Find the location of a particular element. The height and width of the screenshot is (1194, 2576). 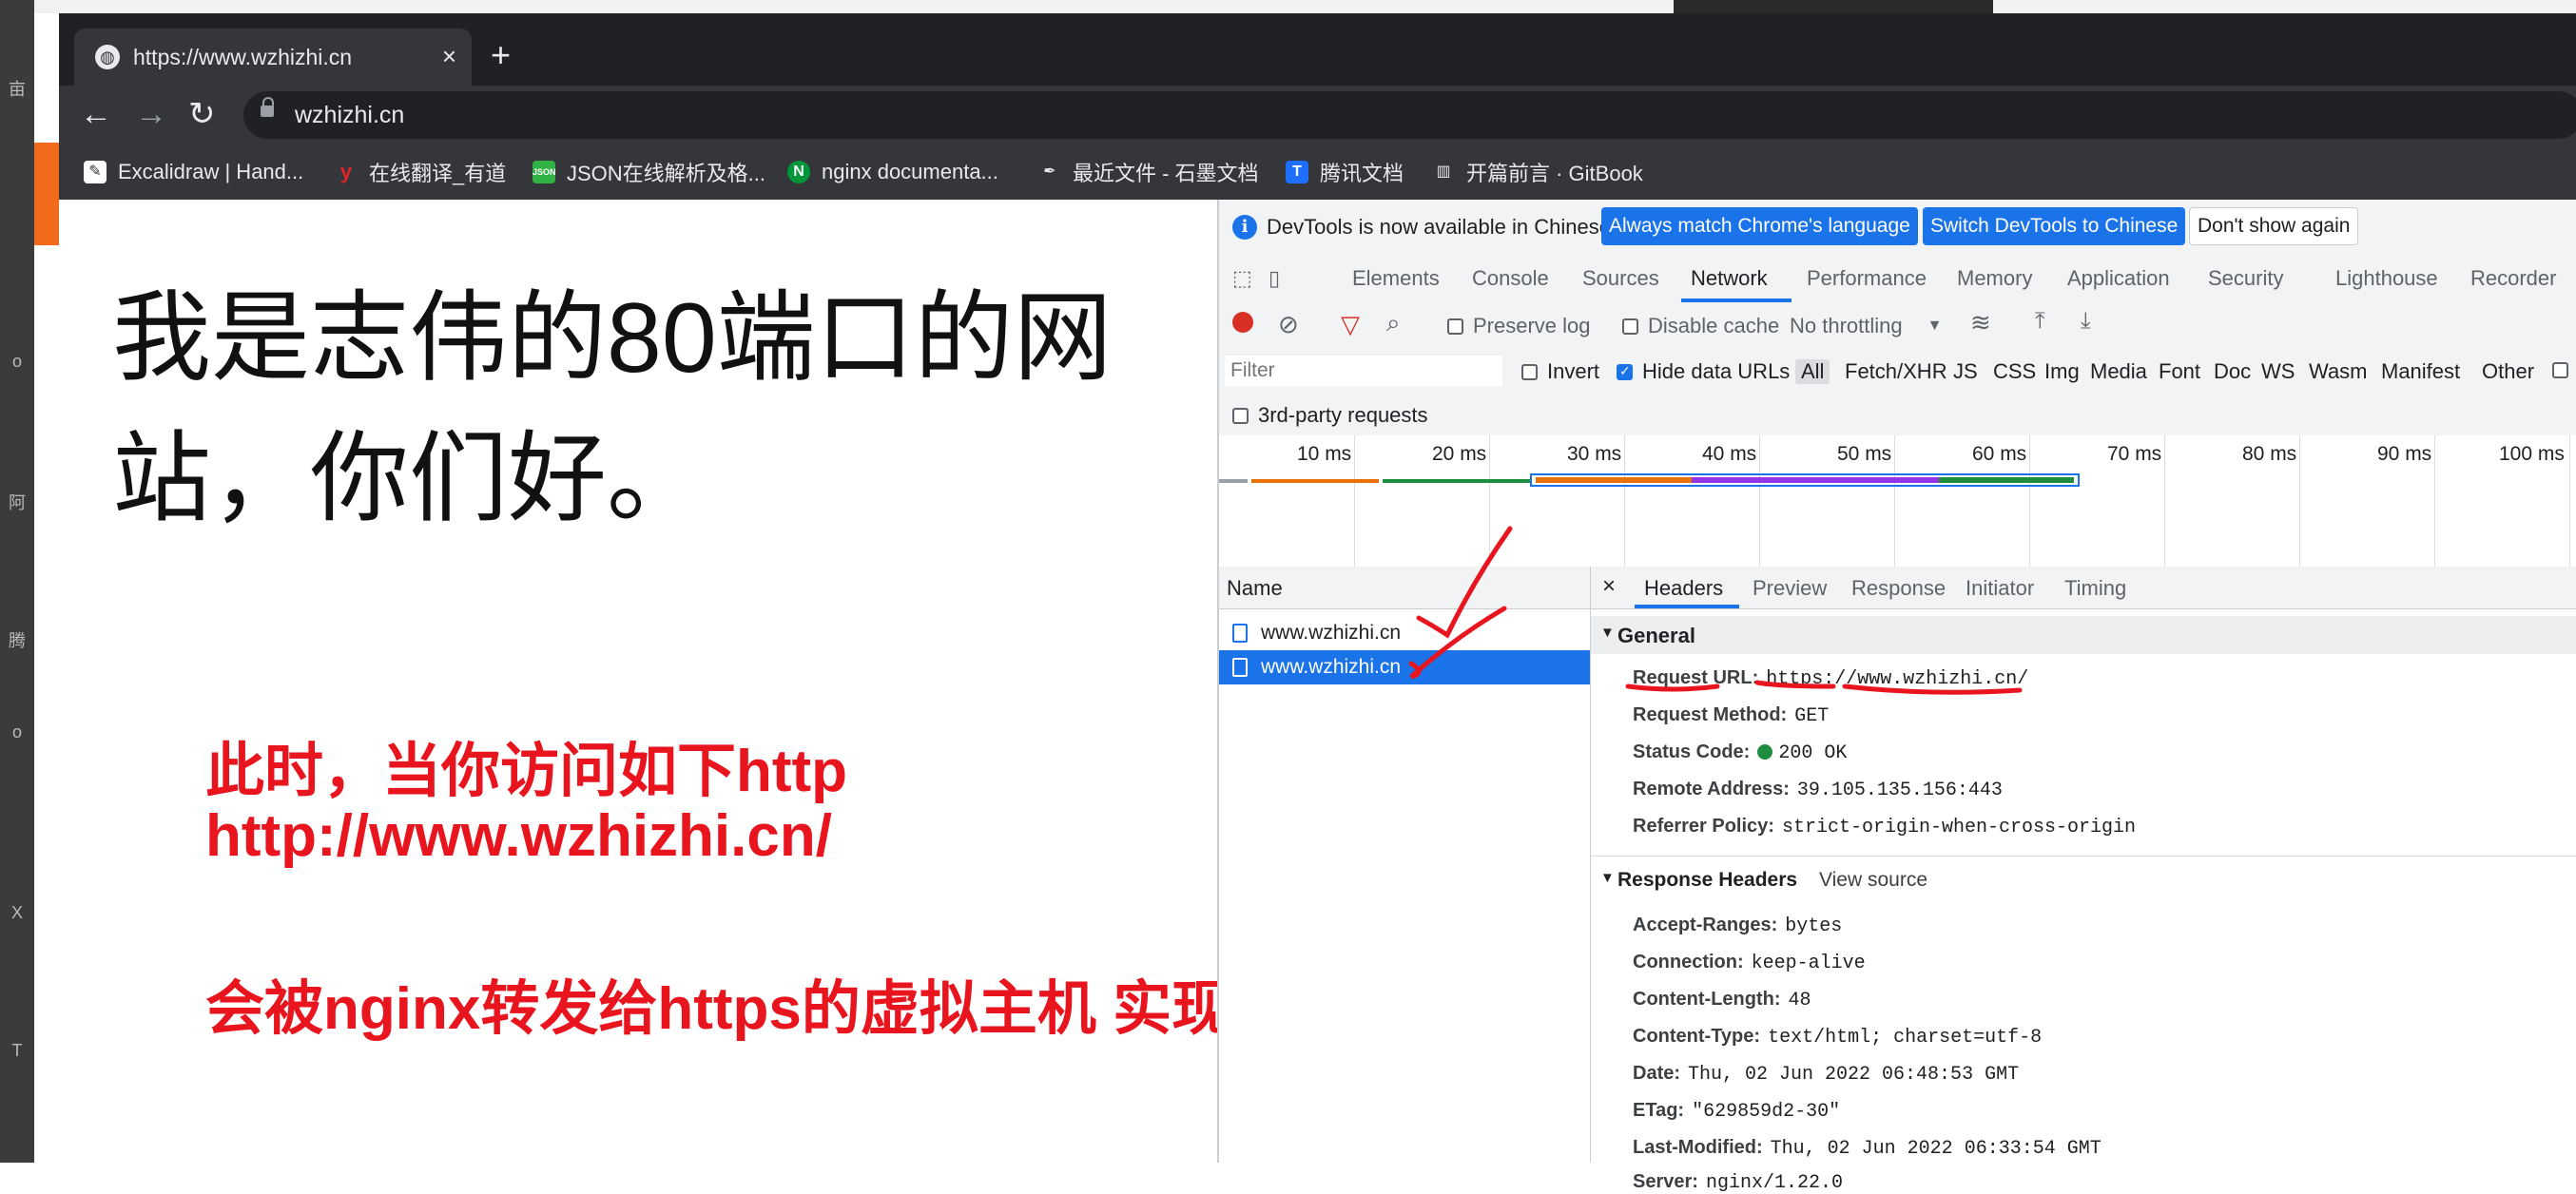

filter-type-other: Other is located at coordinates (2508, 371).